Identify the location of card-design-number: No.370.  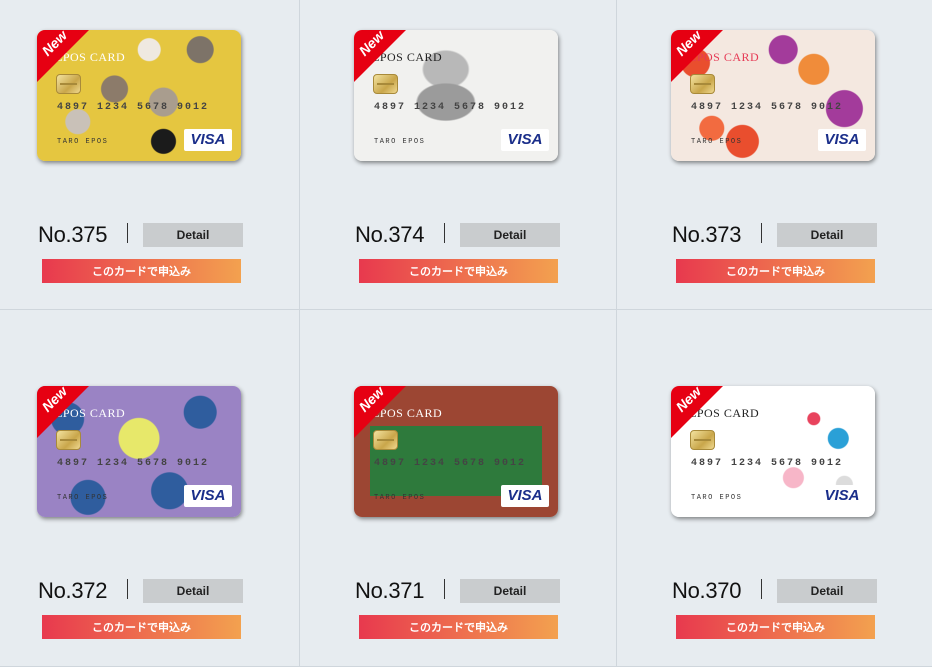
(707, 590).